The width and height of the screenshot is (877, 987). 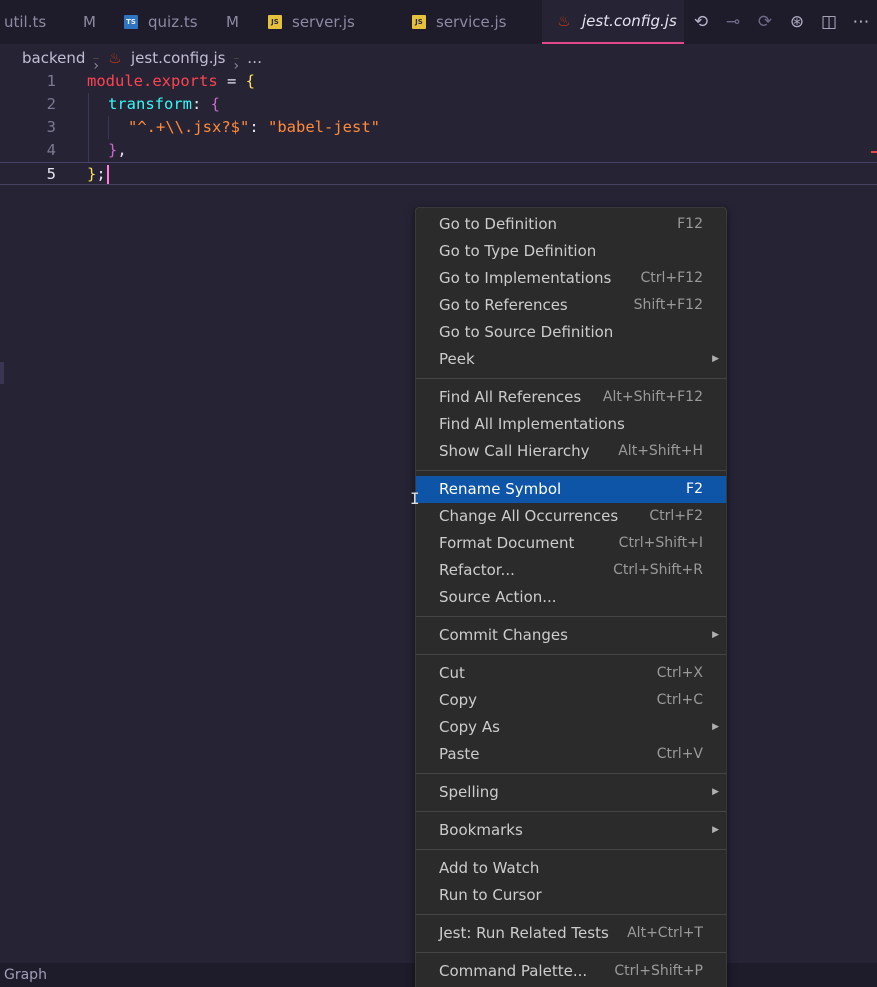 What do you see at coordinates (60, 22) in the screenshot?
I see `tab-util-ts: util.ts M` at bounding box center [60, 22].